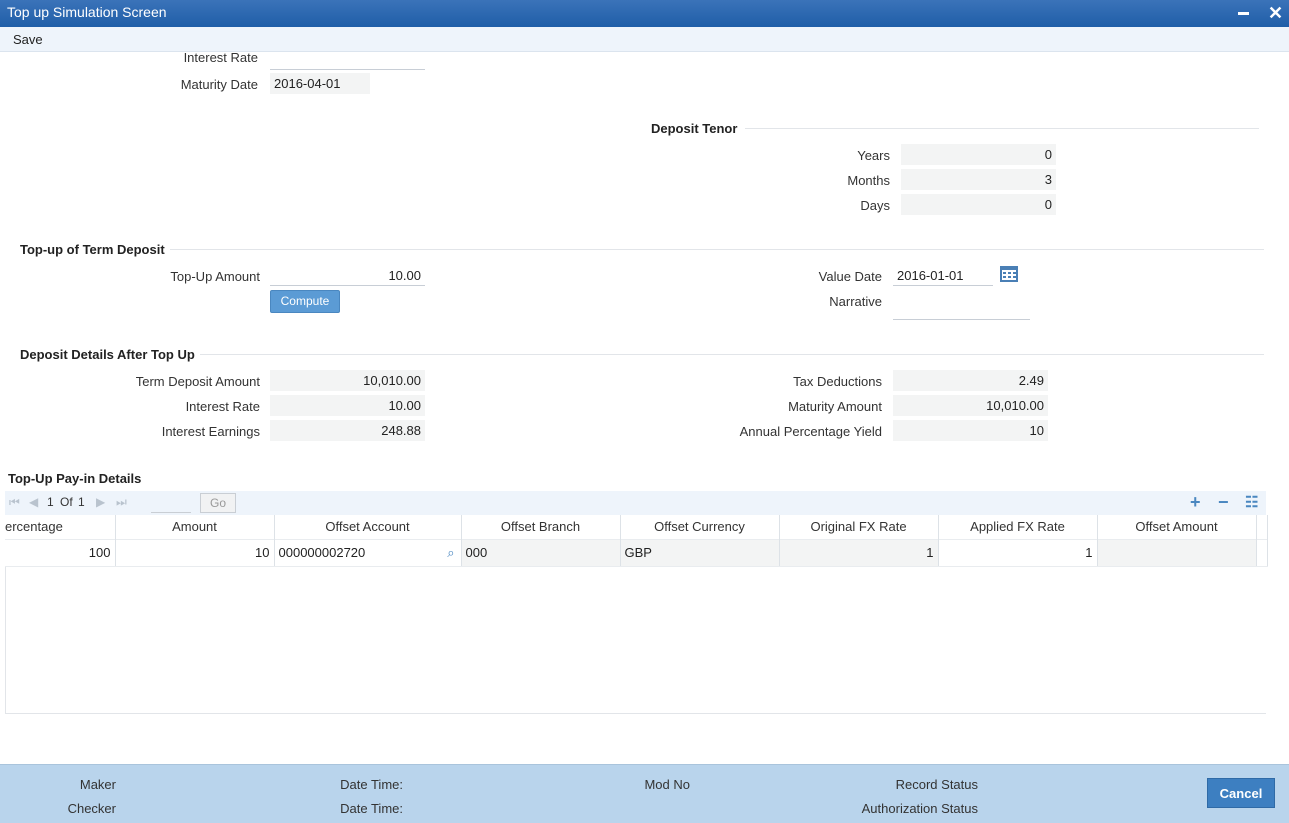  Describe the element at coordinates (700, 527) in the screenshot. I see `column-header-offset-currency: Offset Currency` at that location.